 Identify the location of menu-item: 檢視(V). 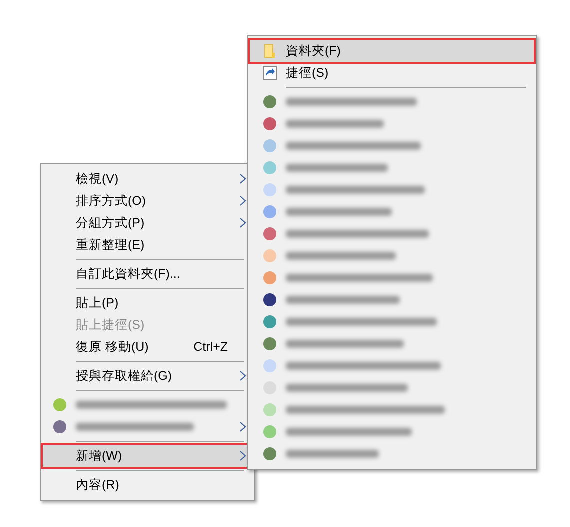
(147, 179).